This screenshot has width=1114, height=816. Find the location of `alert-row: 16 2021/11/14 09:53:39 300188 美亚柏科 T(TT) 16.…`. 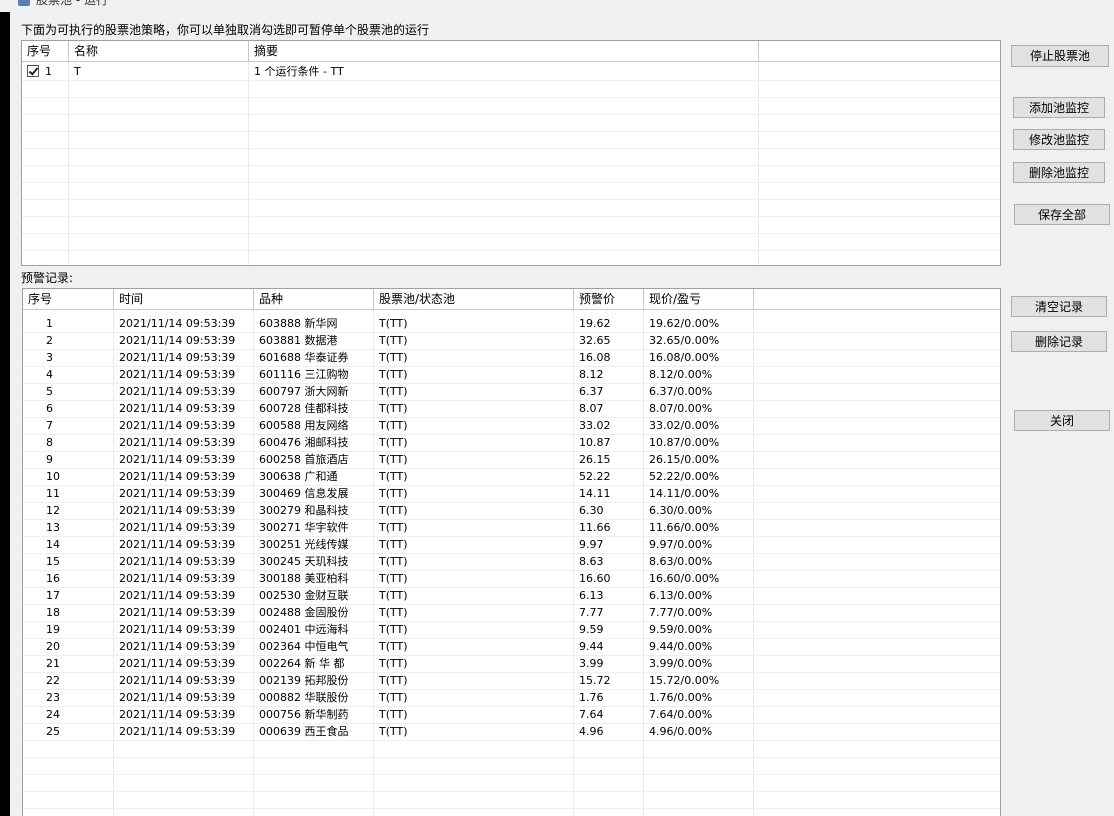

alert-row: 16 2021/11/14 09:53:39 300188 美亚柏科 T(TT) 16.… is located at coordinates (511, 579).